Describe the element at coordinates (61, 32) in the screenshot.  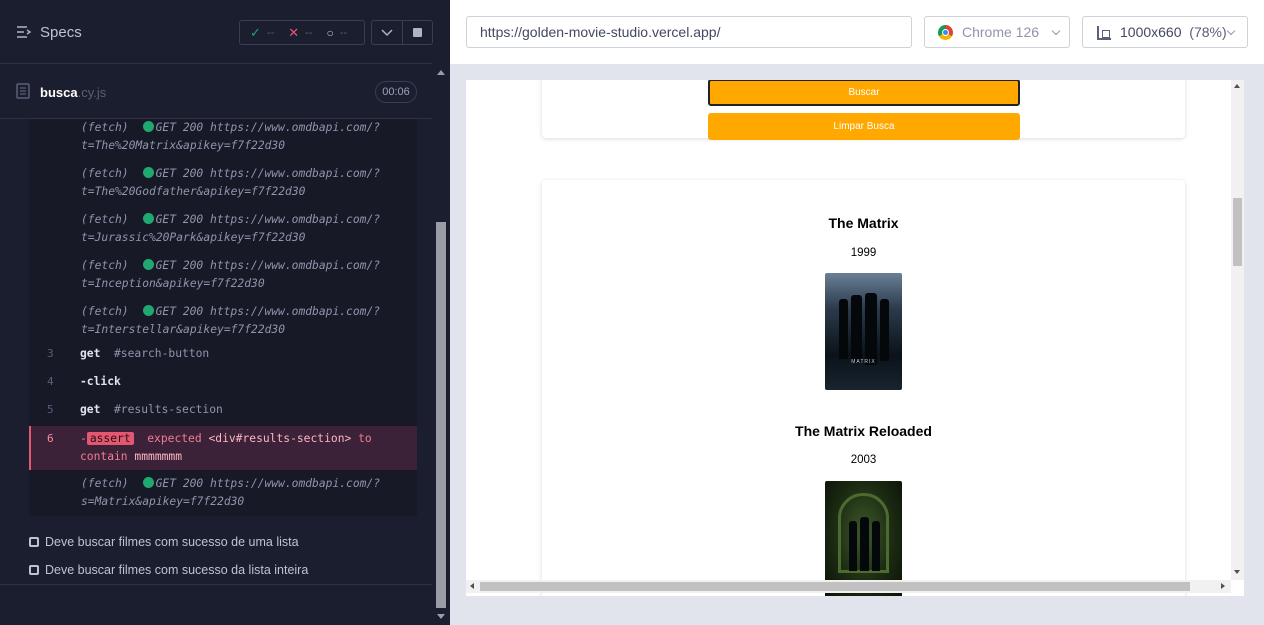
I see `specs-title: Specs` at that location.